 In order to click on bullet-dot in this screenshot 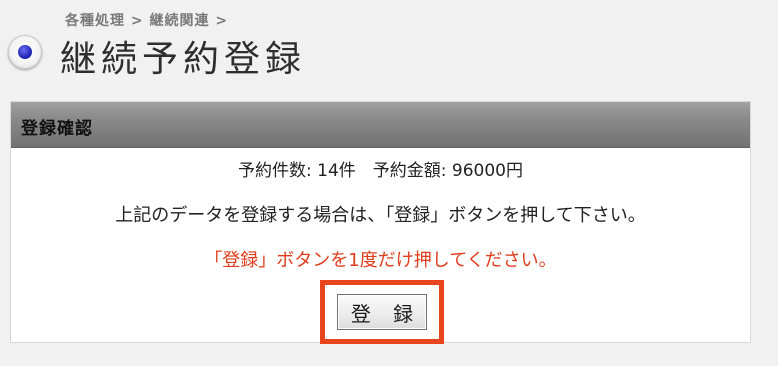, I will do `click(25, 52)`.